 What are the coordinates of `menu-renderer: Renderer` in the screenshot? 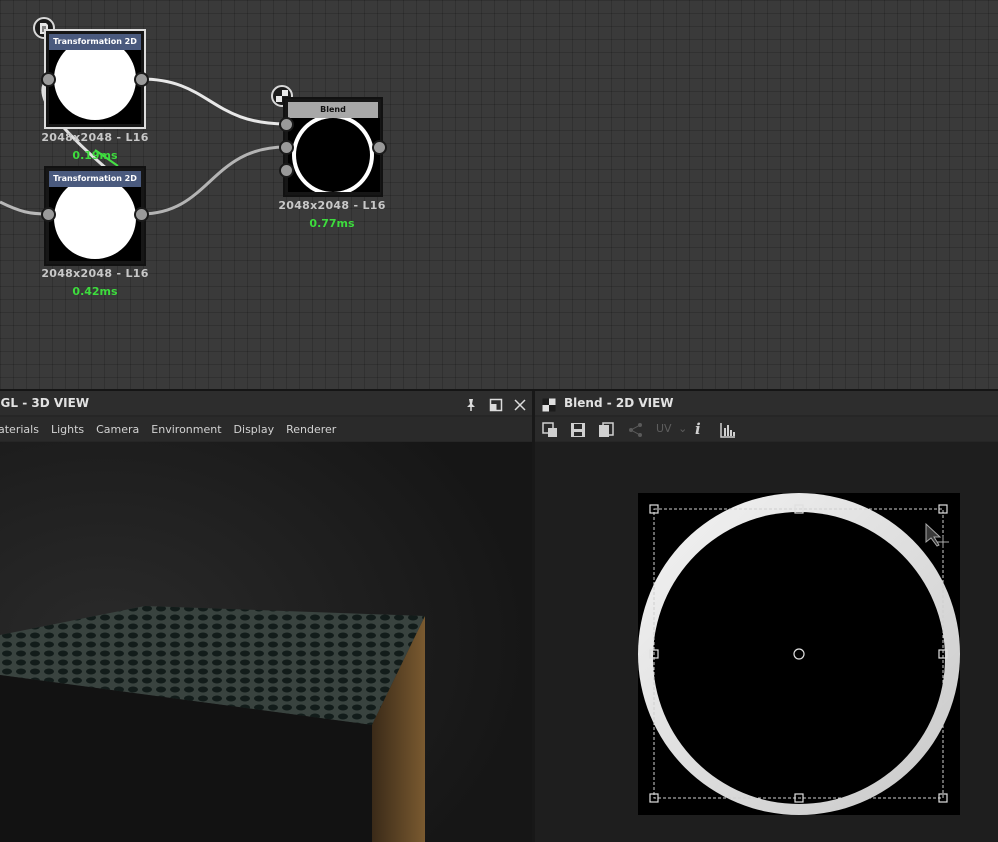 It's located at (311, 429).